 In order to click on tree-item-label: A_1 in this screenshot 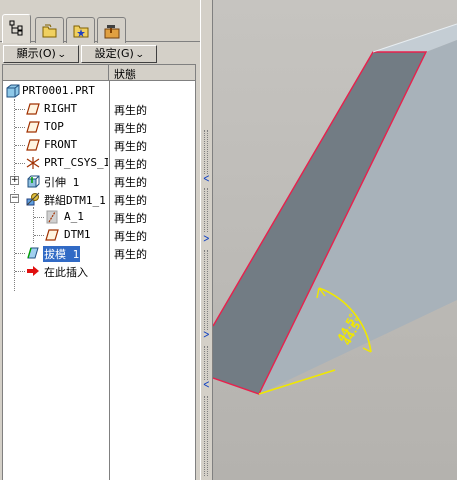, I will do `click(74, 216)`.